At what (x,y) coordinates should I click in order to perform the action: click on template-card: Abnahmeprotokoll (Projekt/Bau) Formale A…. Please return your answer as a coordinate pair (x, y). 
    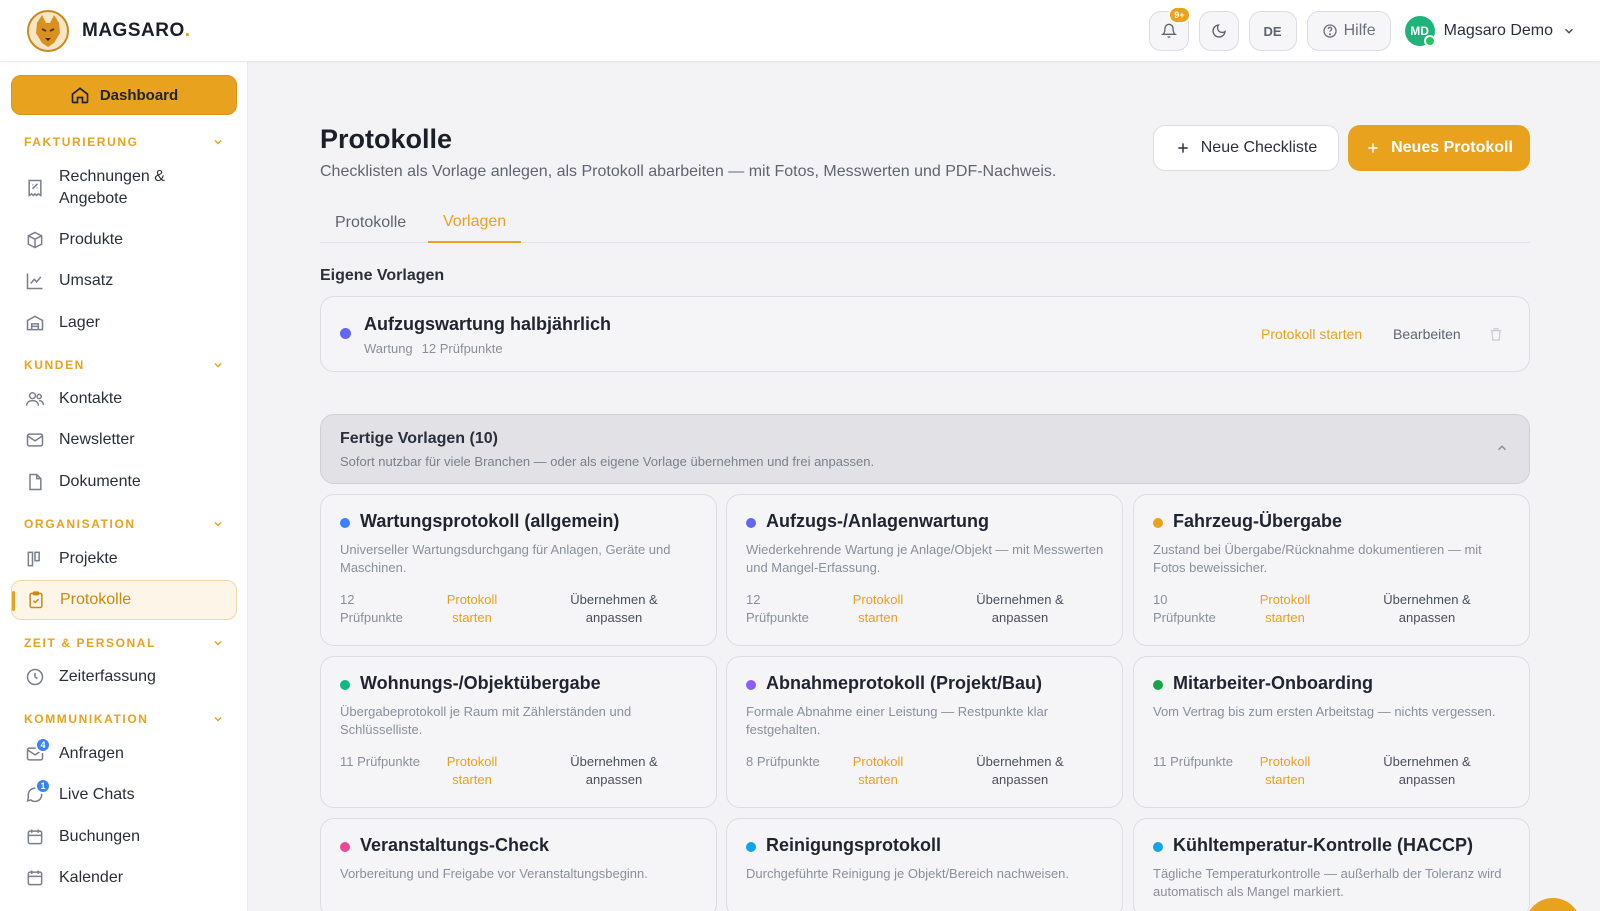
    Looking at the image, I should click on (924, 732).